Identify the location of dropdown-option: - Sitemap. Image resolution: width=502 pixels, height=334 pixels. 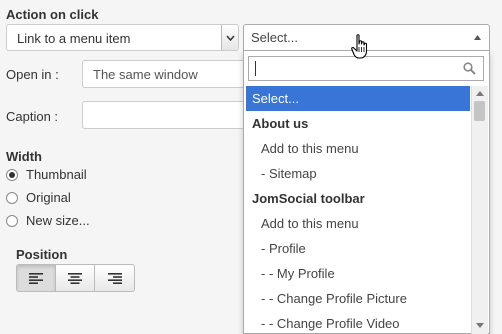
(358, 173).